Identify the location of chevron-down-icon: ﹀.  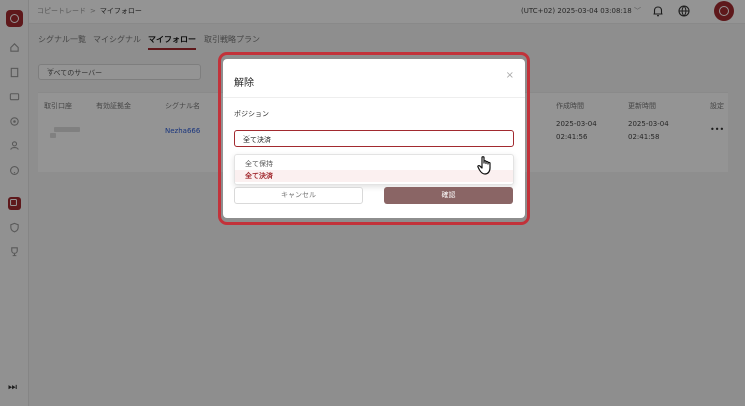
(246, 139).